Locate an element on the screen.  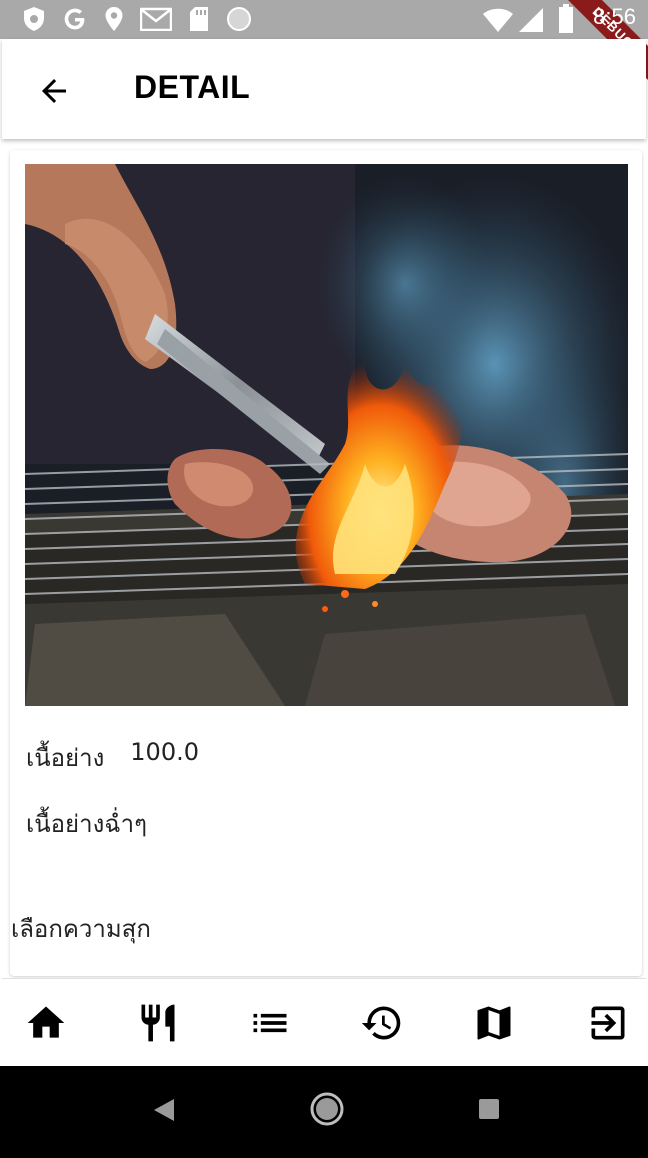
status-bar: DEBUG 8:56 is located at coordinates (324, 45).